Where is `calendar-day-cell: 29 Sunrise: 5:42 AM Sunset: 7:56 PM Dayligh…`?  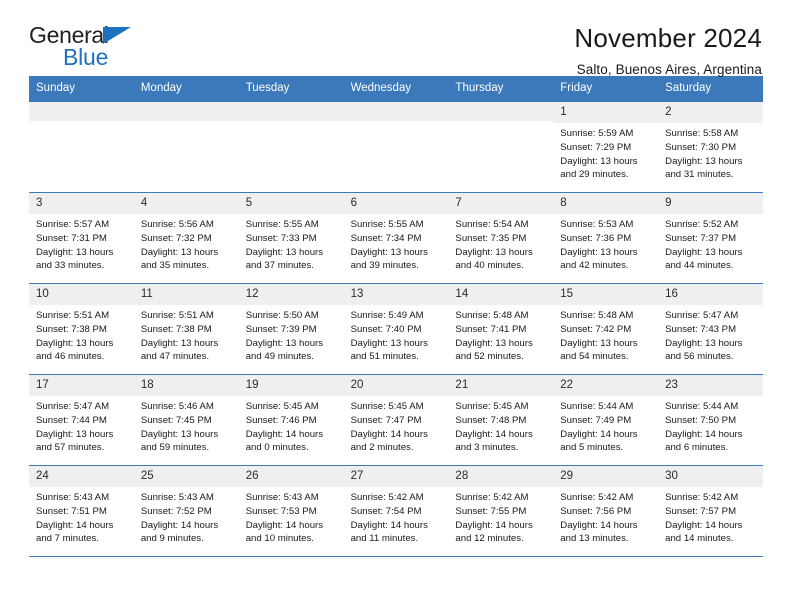 calendar-day-cell: 29 Sunrise: 5:42 AM Sunset: 7:56 PM Dayligh… is located at coordinates (606, 510).